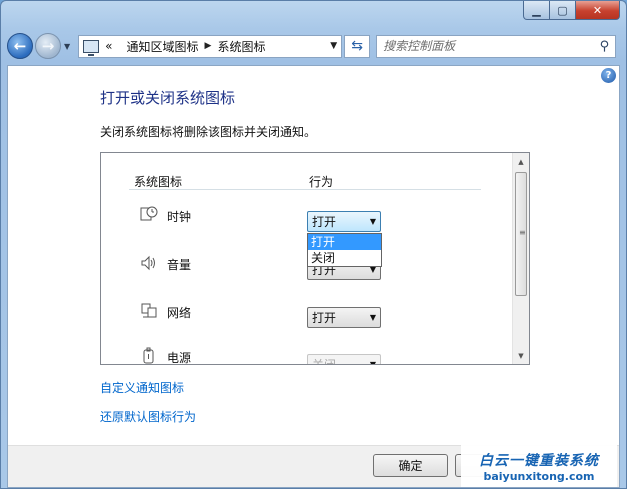 This screenshot has width=627, height=489. I want to click on arrow-left-icon: ←, so click(20, 46).